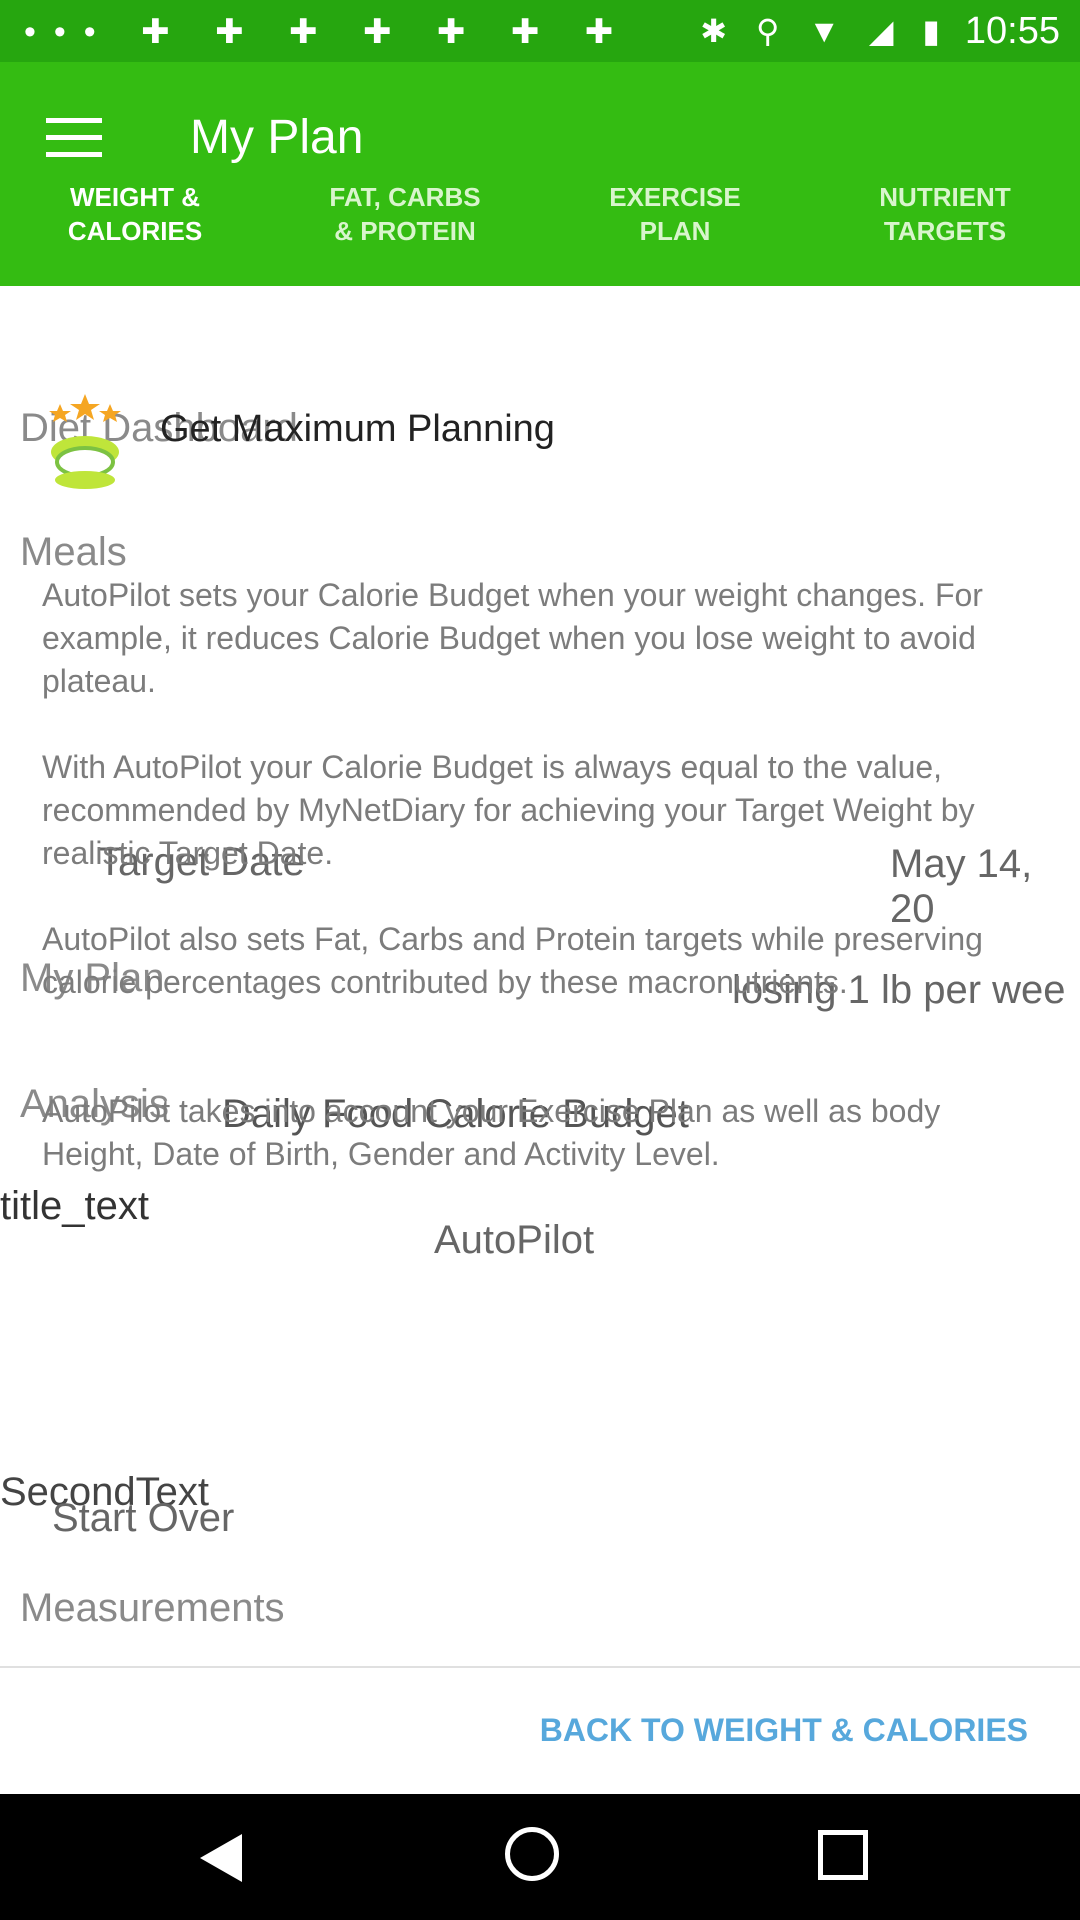  I want to click on tab-label-line2: & PROTEIN, so click(405, 231).